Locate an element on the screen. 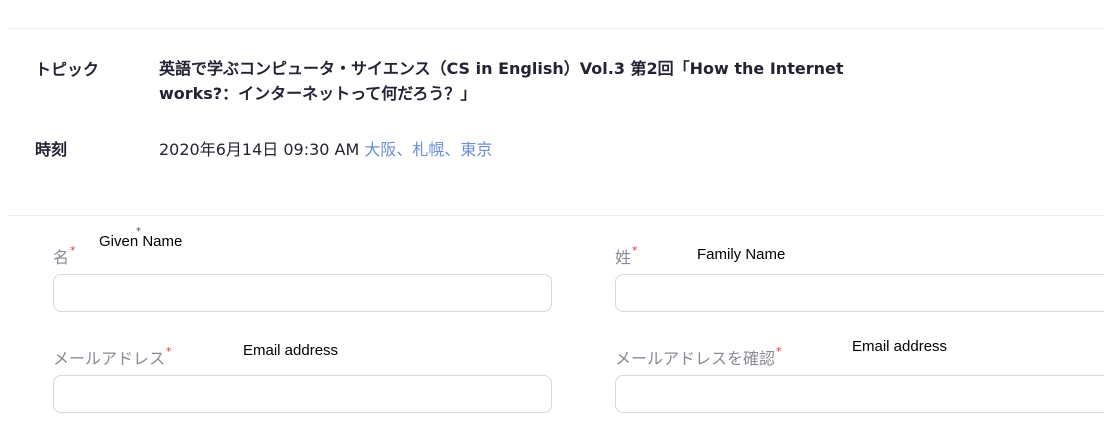 The height and width of the screenshot is (446, 1104). last-name-label-text: 姓 is located at coordinates (623, 257).